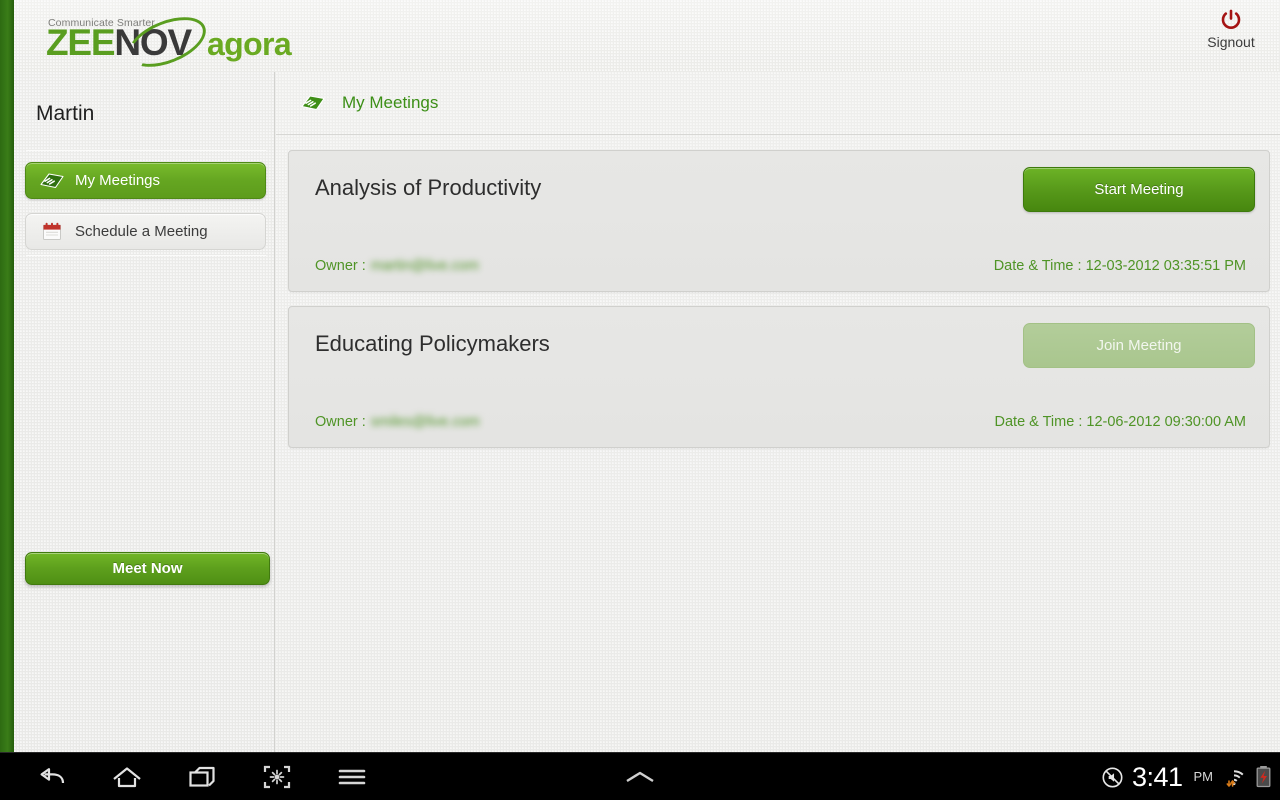 The image size is (1280, 800). I want to click on recents-icon, so click(201, 776).